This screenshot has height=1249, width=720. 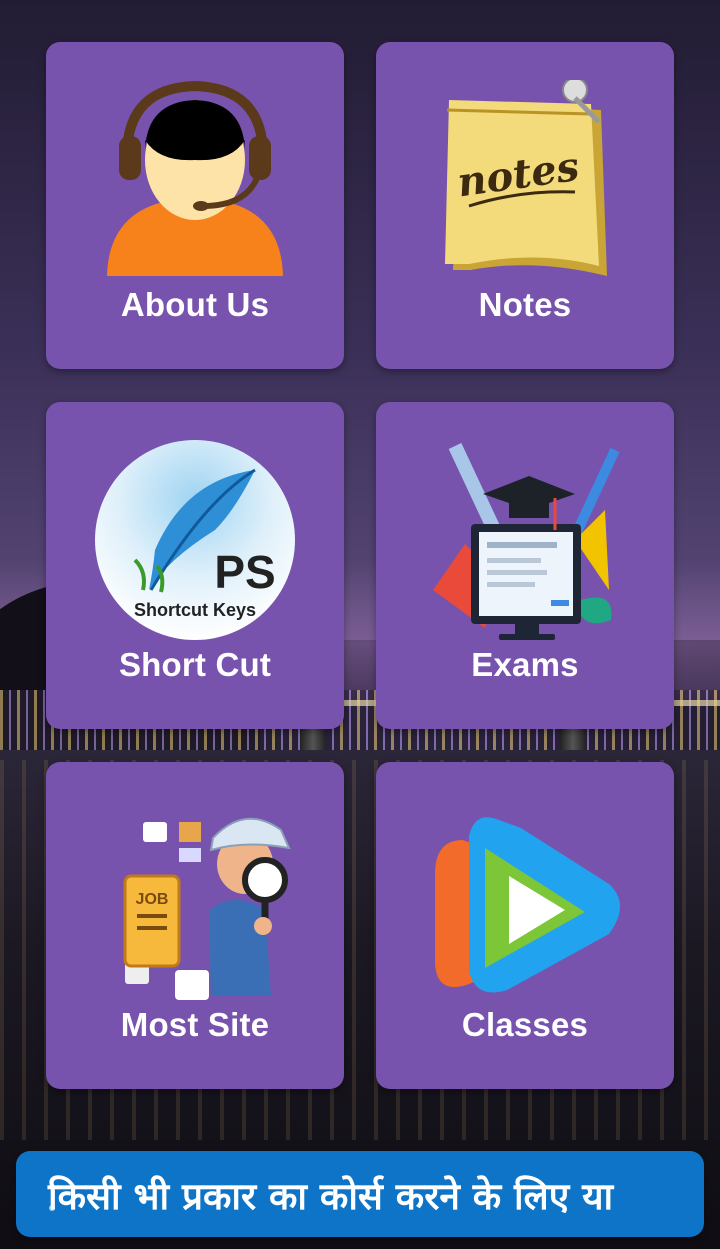 I want to click on notes-label: Notes, so click(x=525, y=304).